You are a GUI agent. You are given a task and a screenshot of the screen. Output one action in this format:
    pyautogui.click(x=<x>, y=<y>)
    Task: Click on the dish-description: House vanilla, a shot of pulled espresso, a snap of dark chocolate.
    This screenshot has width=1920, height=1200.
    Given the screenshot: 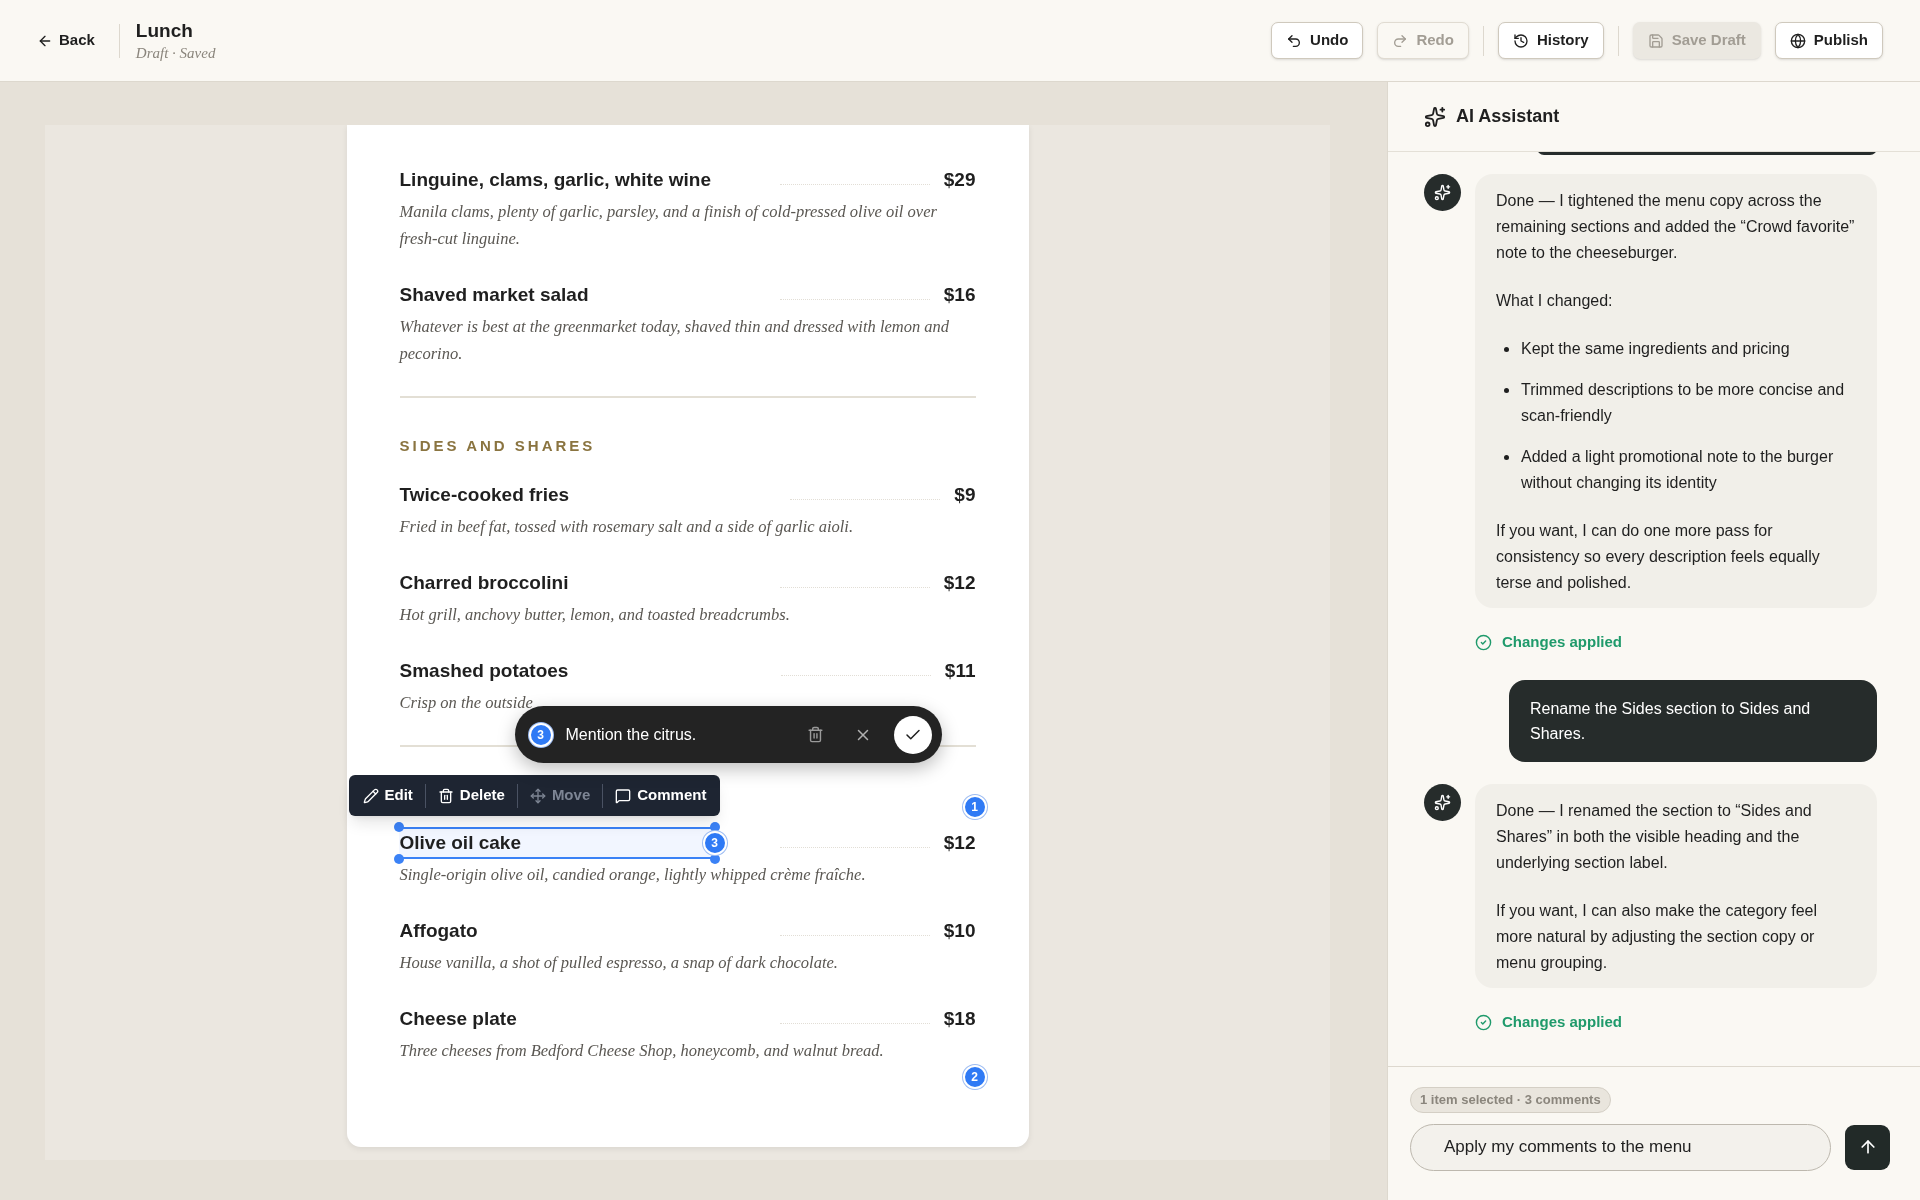 What is the action you would take?
    pyautogui.click(x=619, y=963)
    